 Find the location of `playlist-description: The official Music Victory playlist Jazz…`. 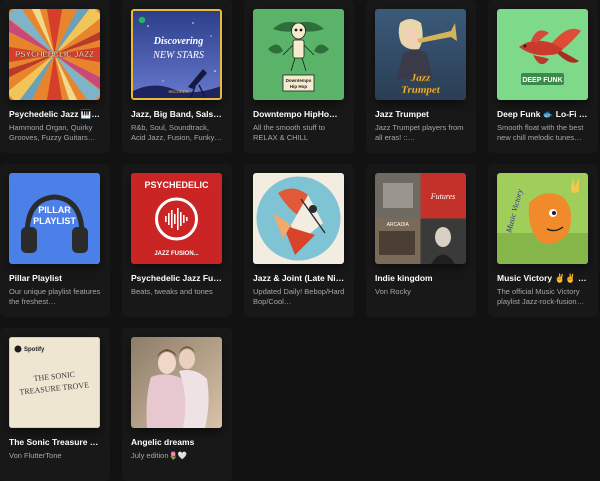

playlist-description: The official Music Victory playlist Jazz… is located at coordinates (541, 296).